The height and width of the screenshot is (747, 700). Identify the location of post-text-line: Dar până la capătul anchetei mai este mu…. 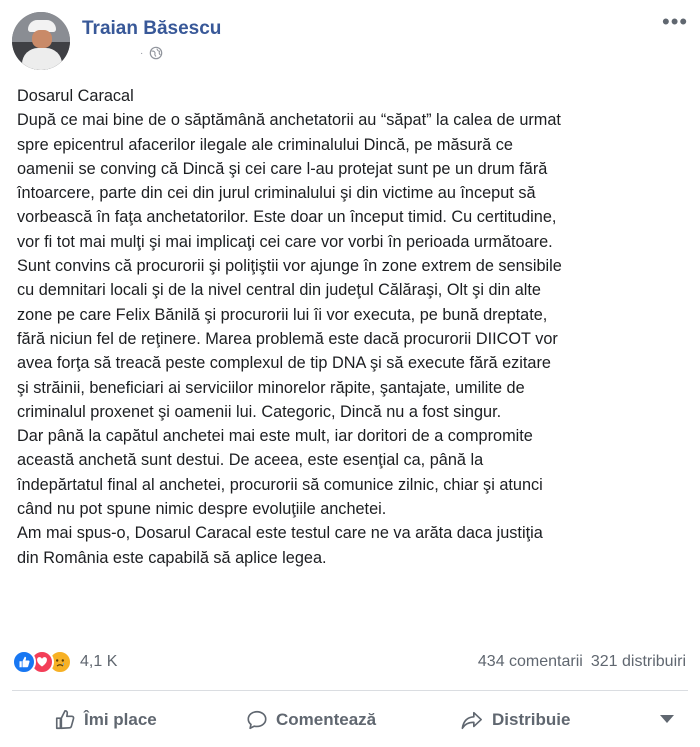
(275, 436).